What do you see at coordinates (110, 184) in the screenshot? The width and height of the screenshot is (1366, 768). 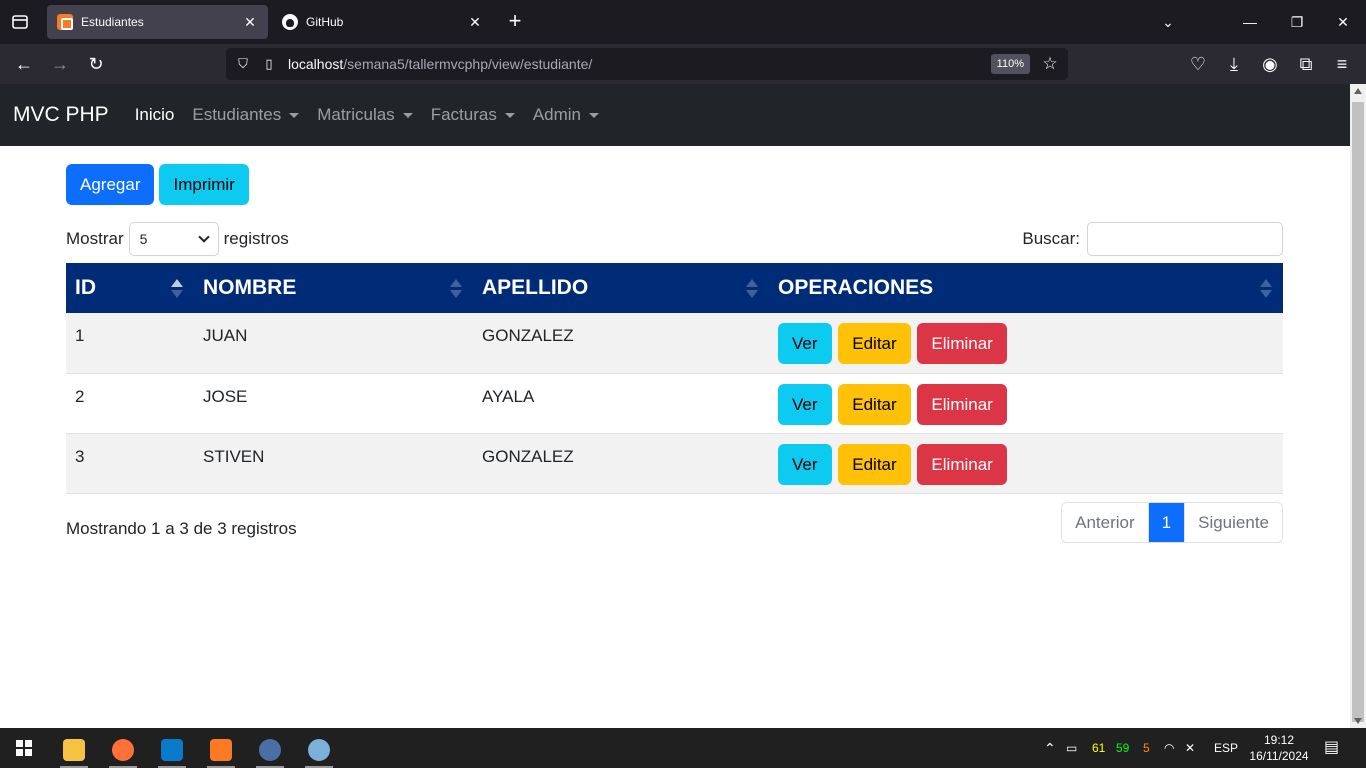 I see `add-button: Agregar` at bounding box center [110, 184].